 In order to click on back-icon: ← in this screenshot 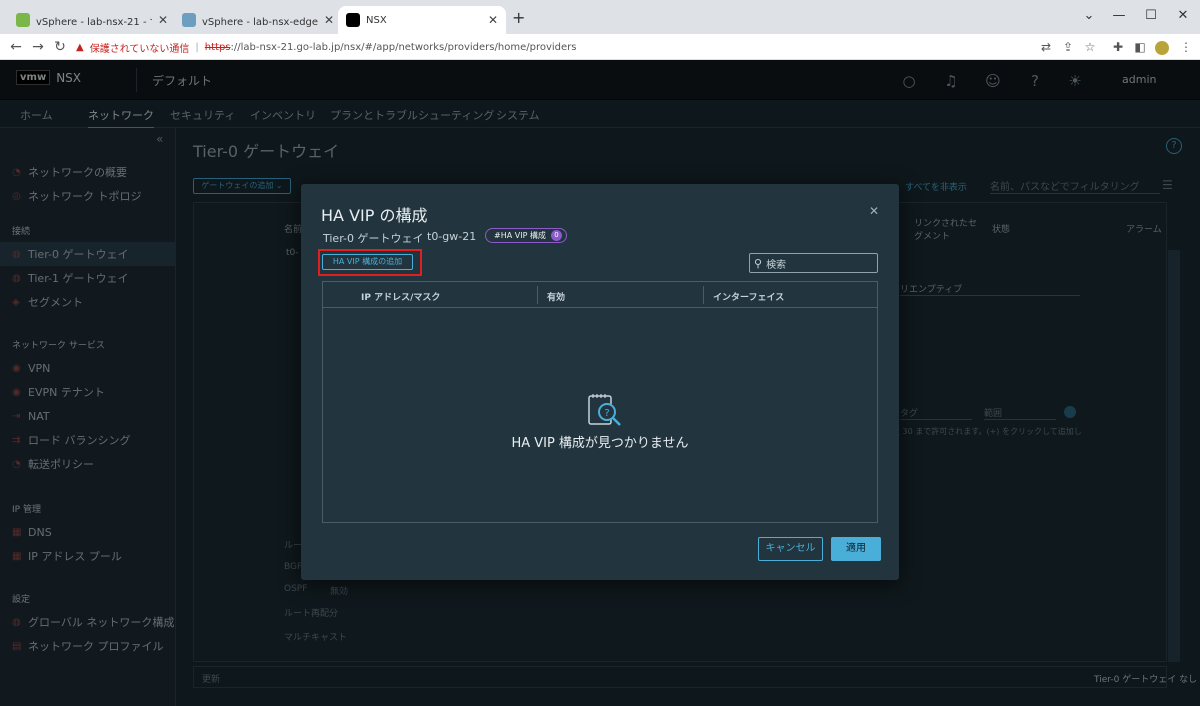, I will do `click(16, 47)`.